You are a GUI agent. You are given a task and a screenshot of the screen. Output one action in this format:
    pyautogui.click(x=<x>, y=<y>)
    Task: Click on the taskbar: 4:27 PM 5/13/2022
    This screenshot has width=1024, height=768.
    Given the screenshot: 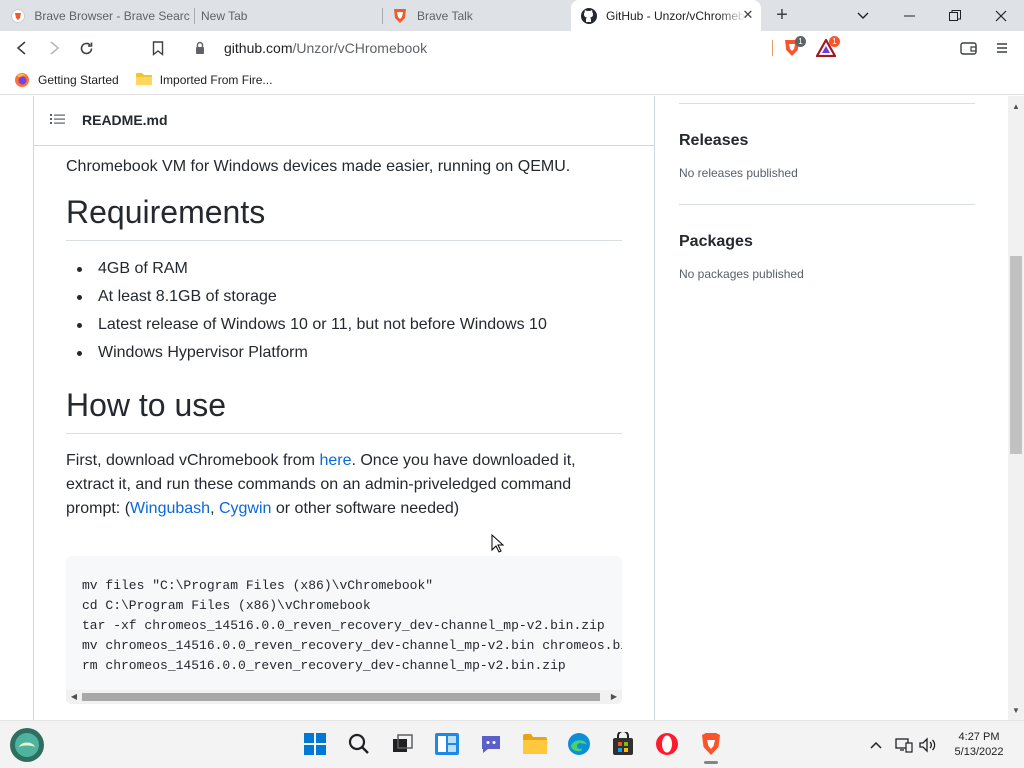 What is the action you would take?
    pyautogui.click(x=512, y=744)
    